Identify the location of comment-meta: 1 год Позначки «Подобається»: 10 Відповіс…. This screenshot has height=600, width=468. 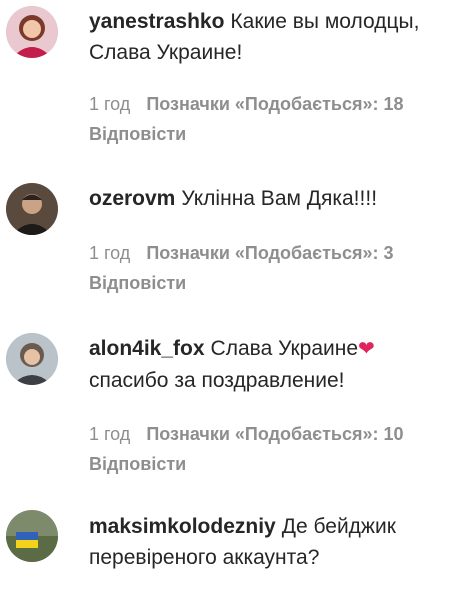
(274, 449).